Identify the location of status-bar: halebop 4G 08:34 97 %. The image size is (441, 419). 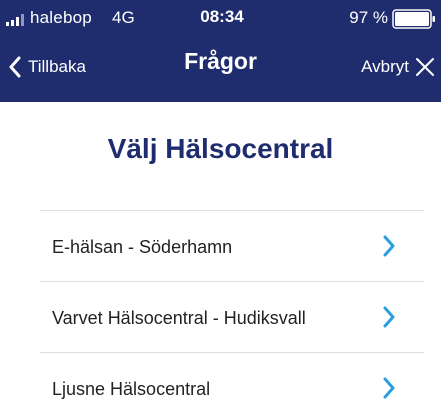
(220, 18).